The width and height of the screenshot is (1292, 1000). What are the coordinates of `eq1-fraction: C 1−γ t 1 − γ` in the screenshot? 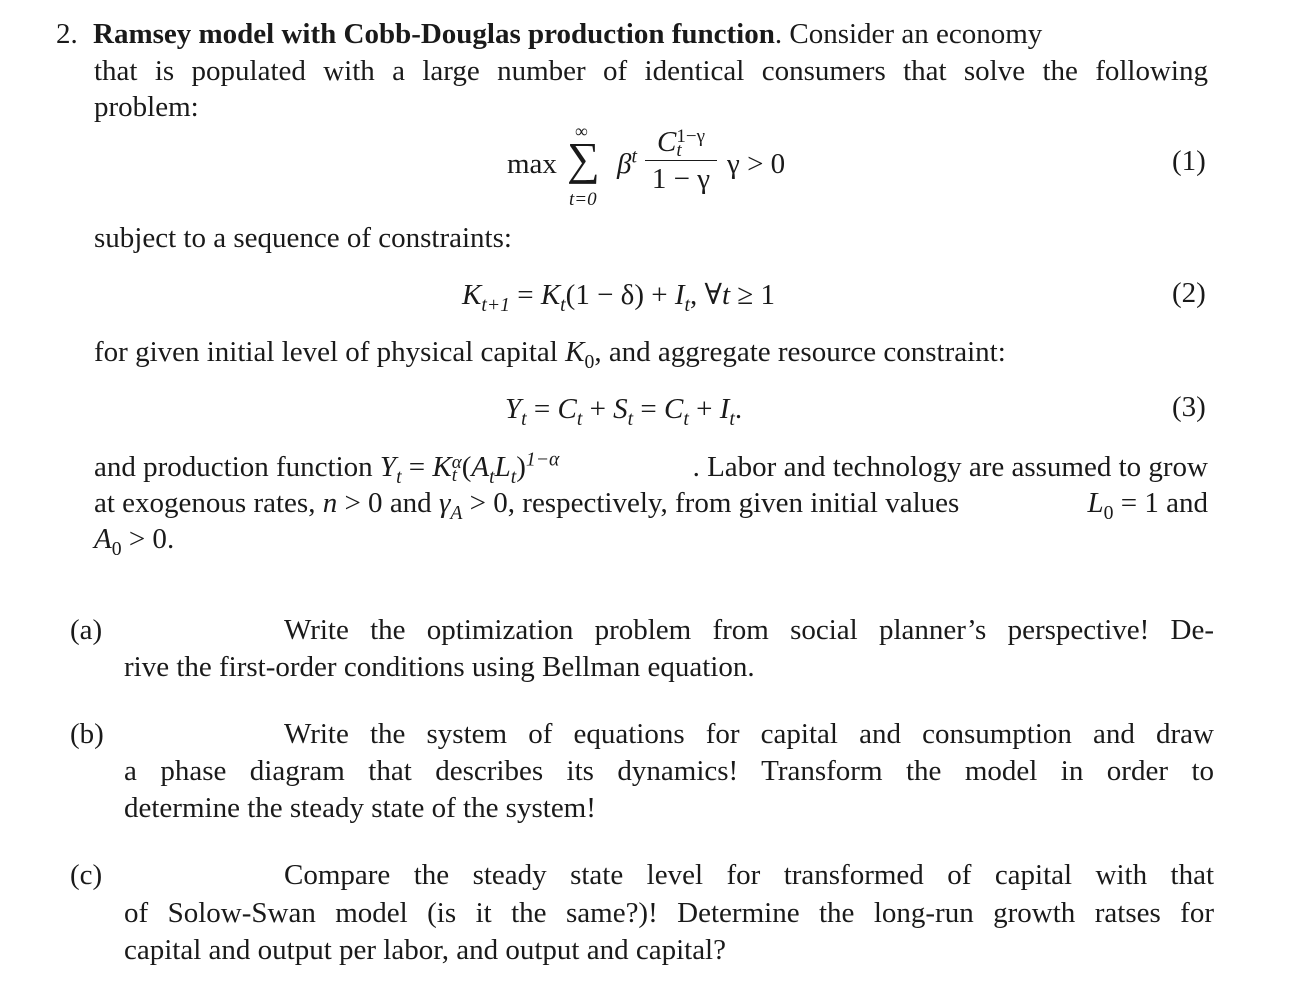 It's located at (681, 160).